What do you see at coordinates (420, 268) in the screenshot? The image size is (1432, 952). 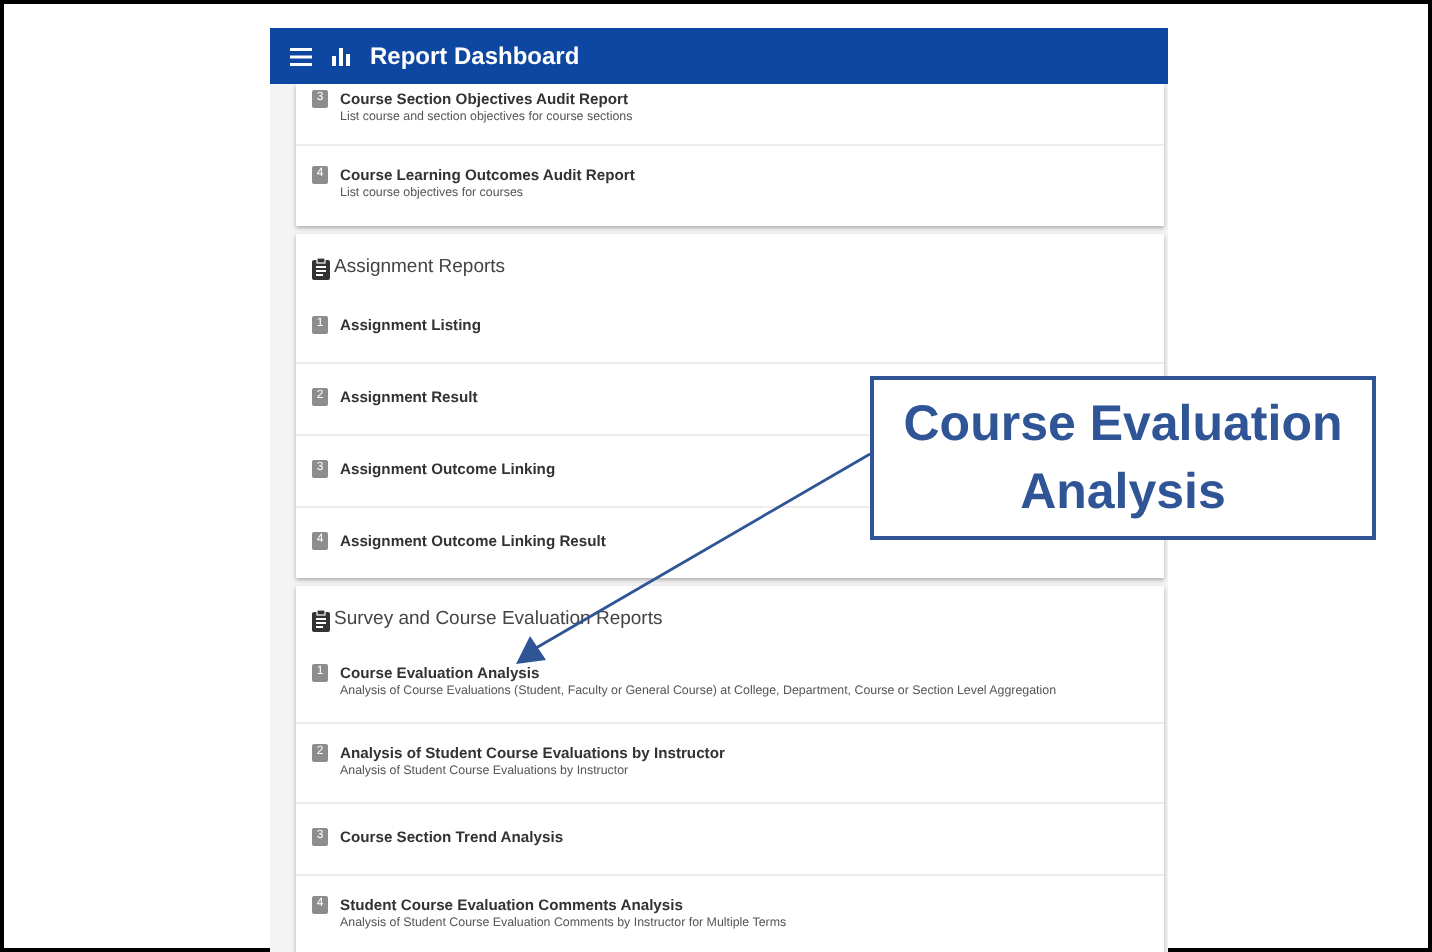 I see `section-title: Assignment Reports` at bounding box center [420, 268].